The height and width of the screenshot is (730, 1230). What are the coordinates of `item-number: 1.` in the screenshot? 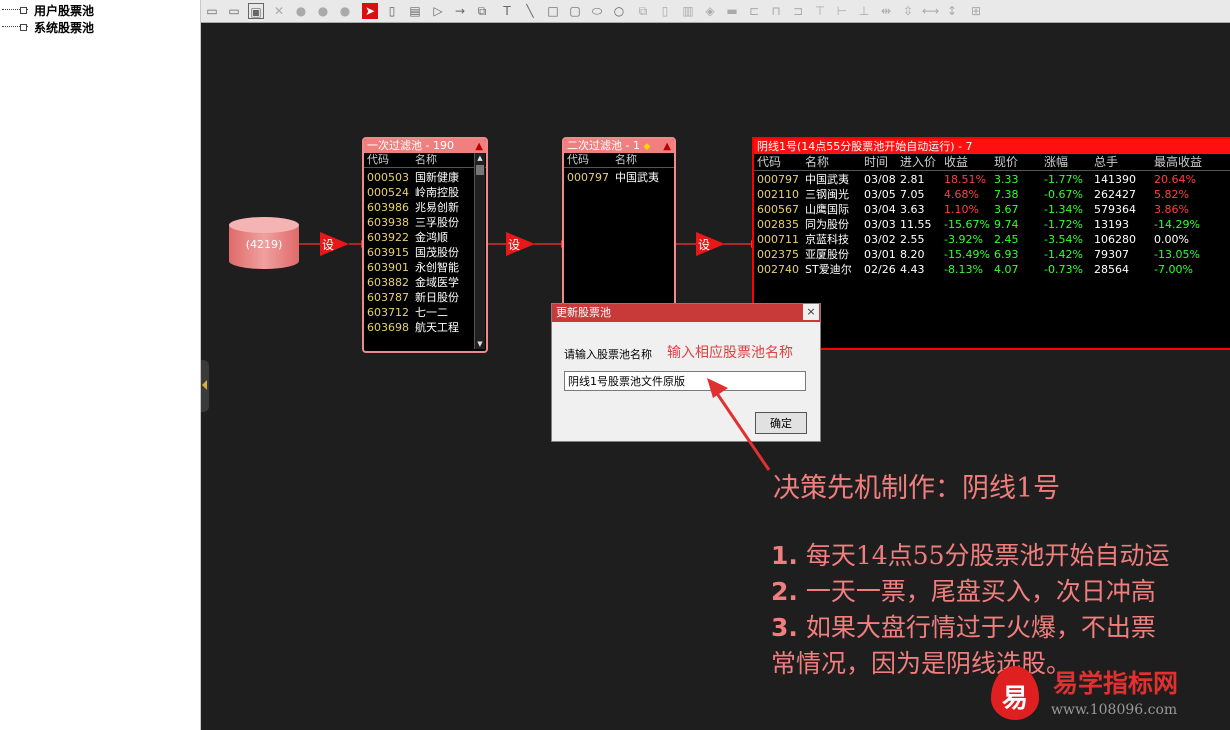 It's located at (784, 555).